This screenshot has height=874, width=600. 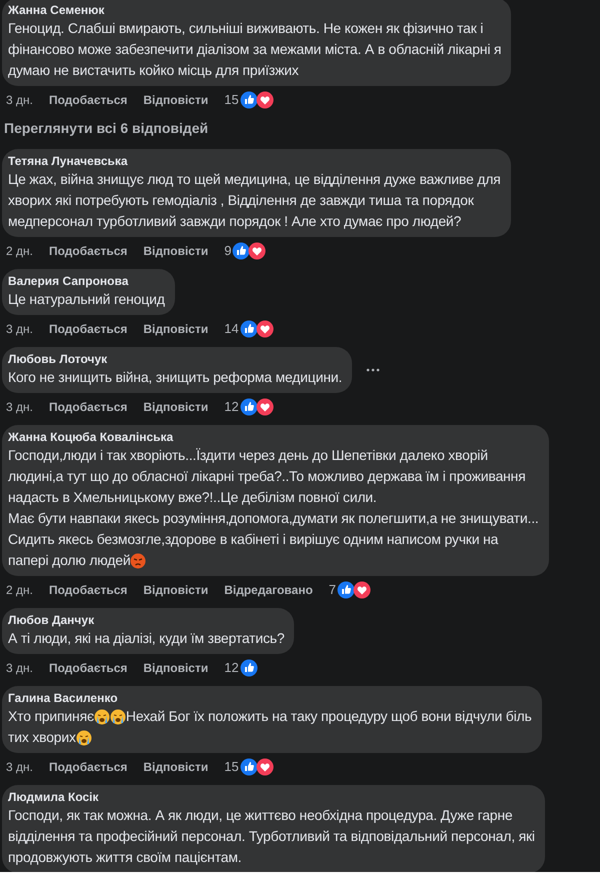 What do you see at coordinates (373, 370) in the screenshot?
I see `more-options-icon` at bounding box center [373, 370].